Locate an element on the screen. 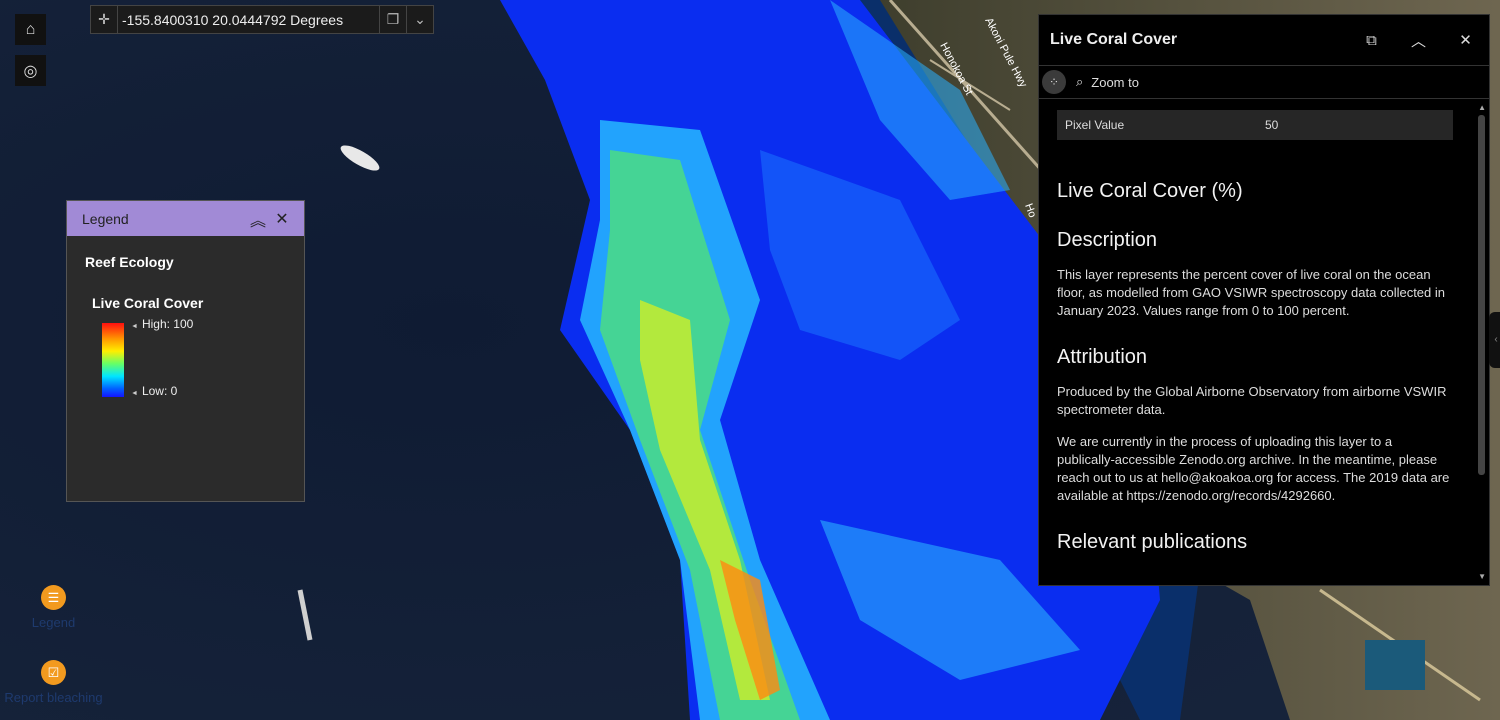 The width and height of the screenshot is (1500, 720). report-bleaching-action: ☑ Report bleaching is located at coordinates (53, 682).